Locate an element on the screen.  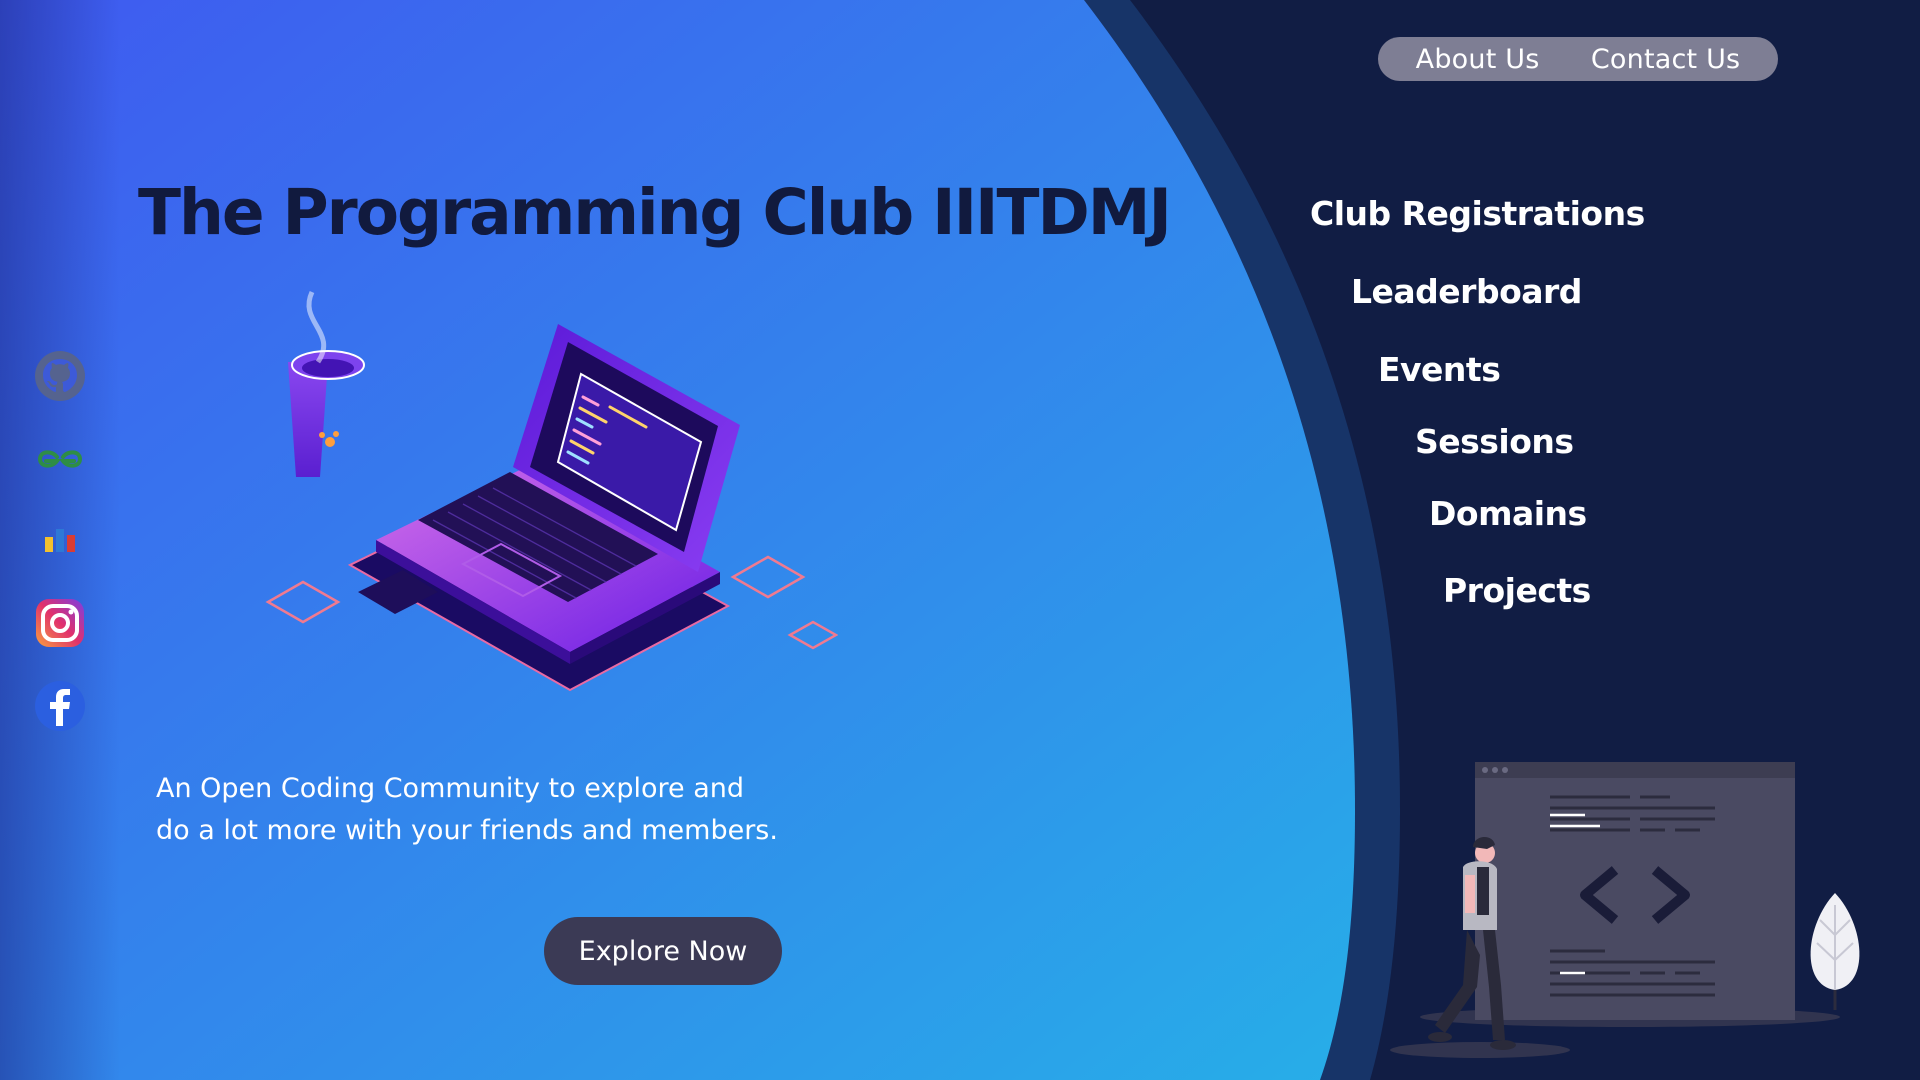
instagram-icon is located at coordinates (60, 623).